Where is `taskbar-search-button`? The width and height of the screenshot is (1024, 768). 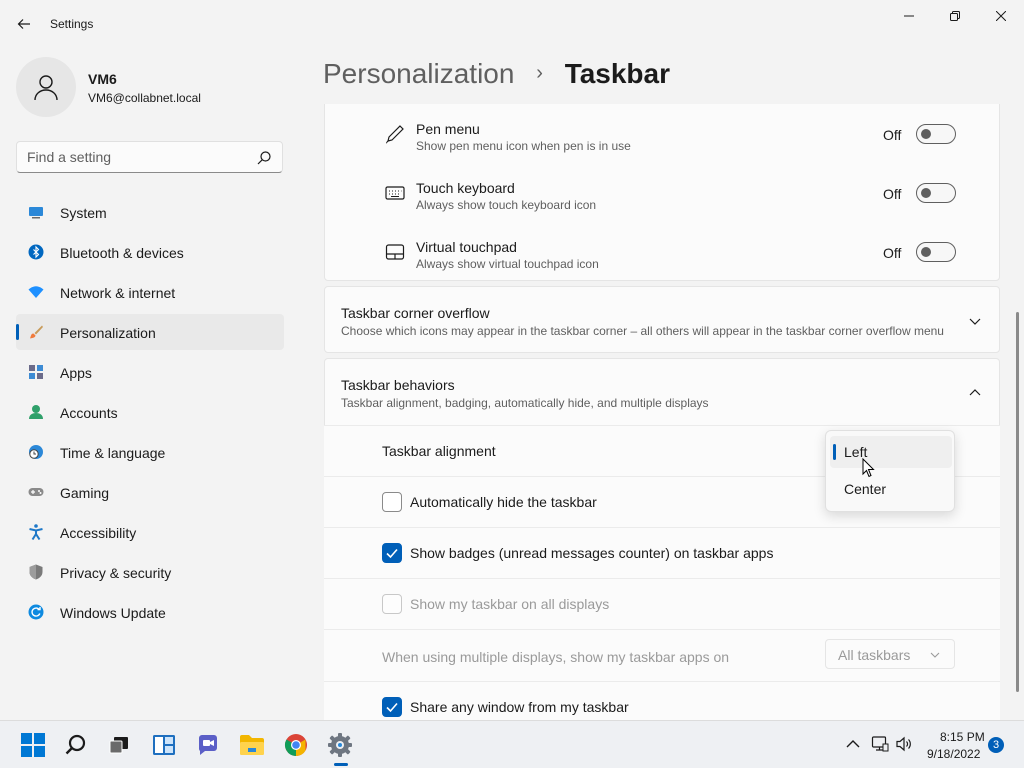 taskbar-search-button is located at coordinates (76, 745).